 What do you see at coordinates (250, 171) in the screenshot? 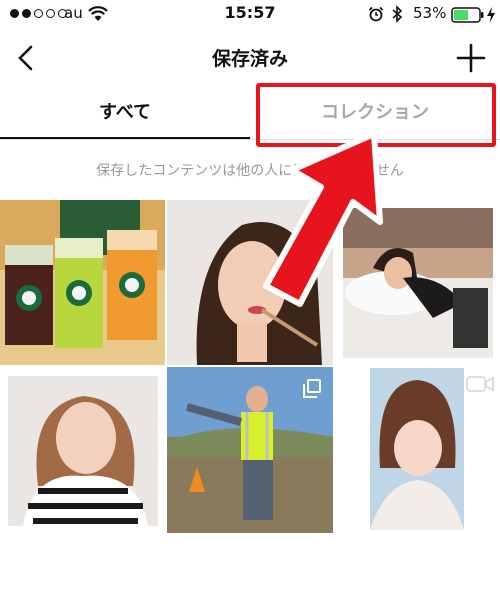
I see `privacy-notice: 保存したコンテンツは他の人には表示されません` at bounding box center [250, 171].